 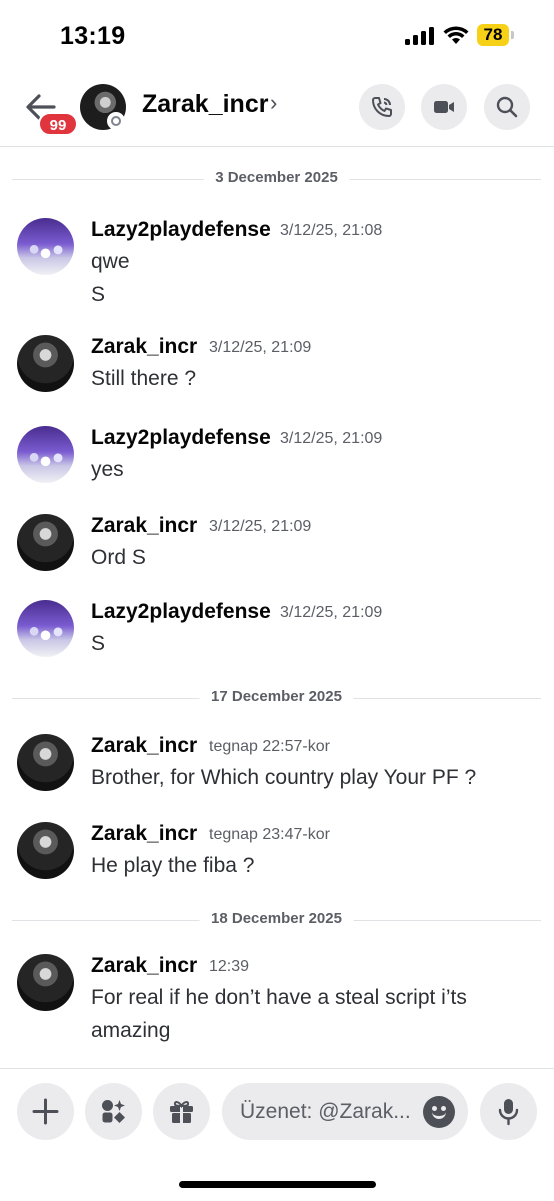 I want to click on date-divider-label: 17 December 2025, so click(x=276, y=696).